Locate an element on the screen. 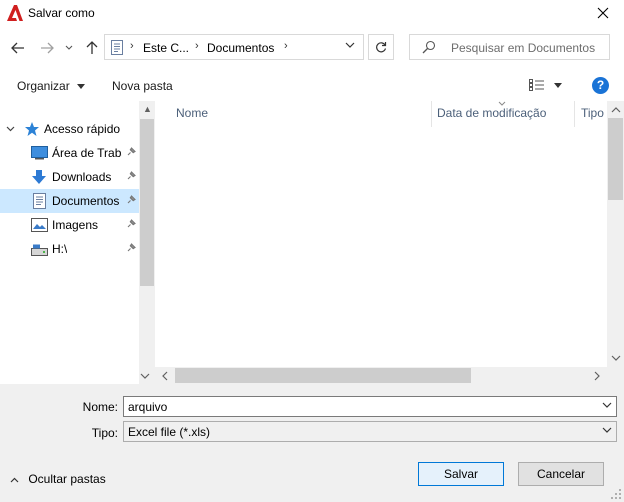 The image size is (624, 502). arrow-up-icon is located at coordinates (92, 47).